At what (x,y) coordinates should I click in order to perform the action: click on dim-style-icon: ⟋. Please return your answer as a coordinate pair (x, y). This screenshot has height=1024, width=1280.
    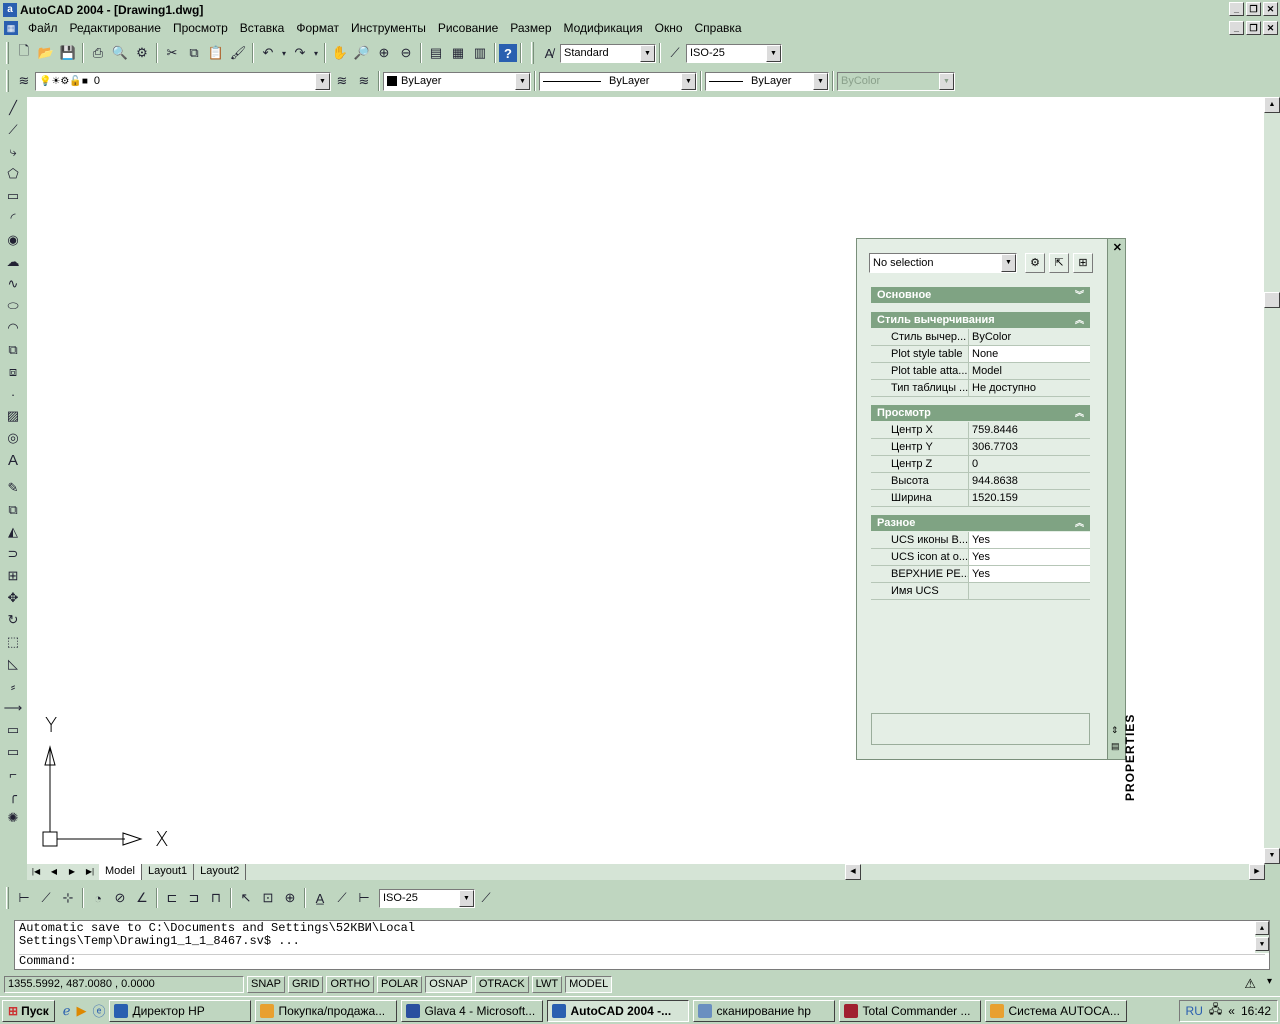
    Looking at the image, I should click on (675, 53).